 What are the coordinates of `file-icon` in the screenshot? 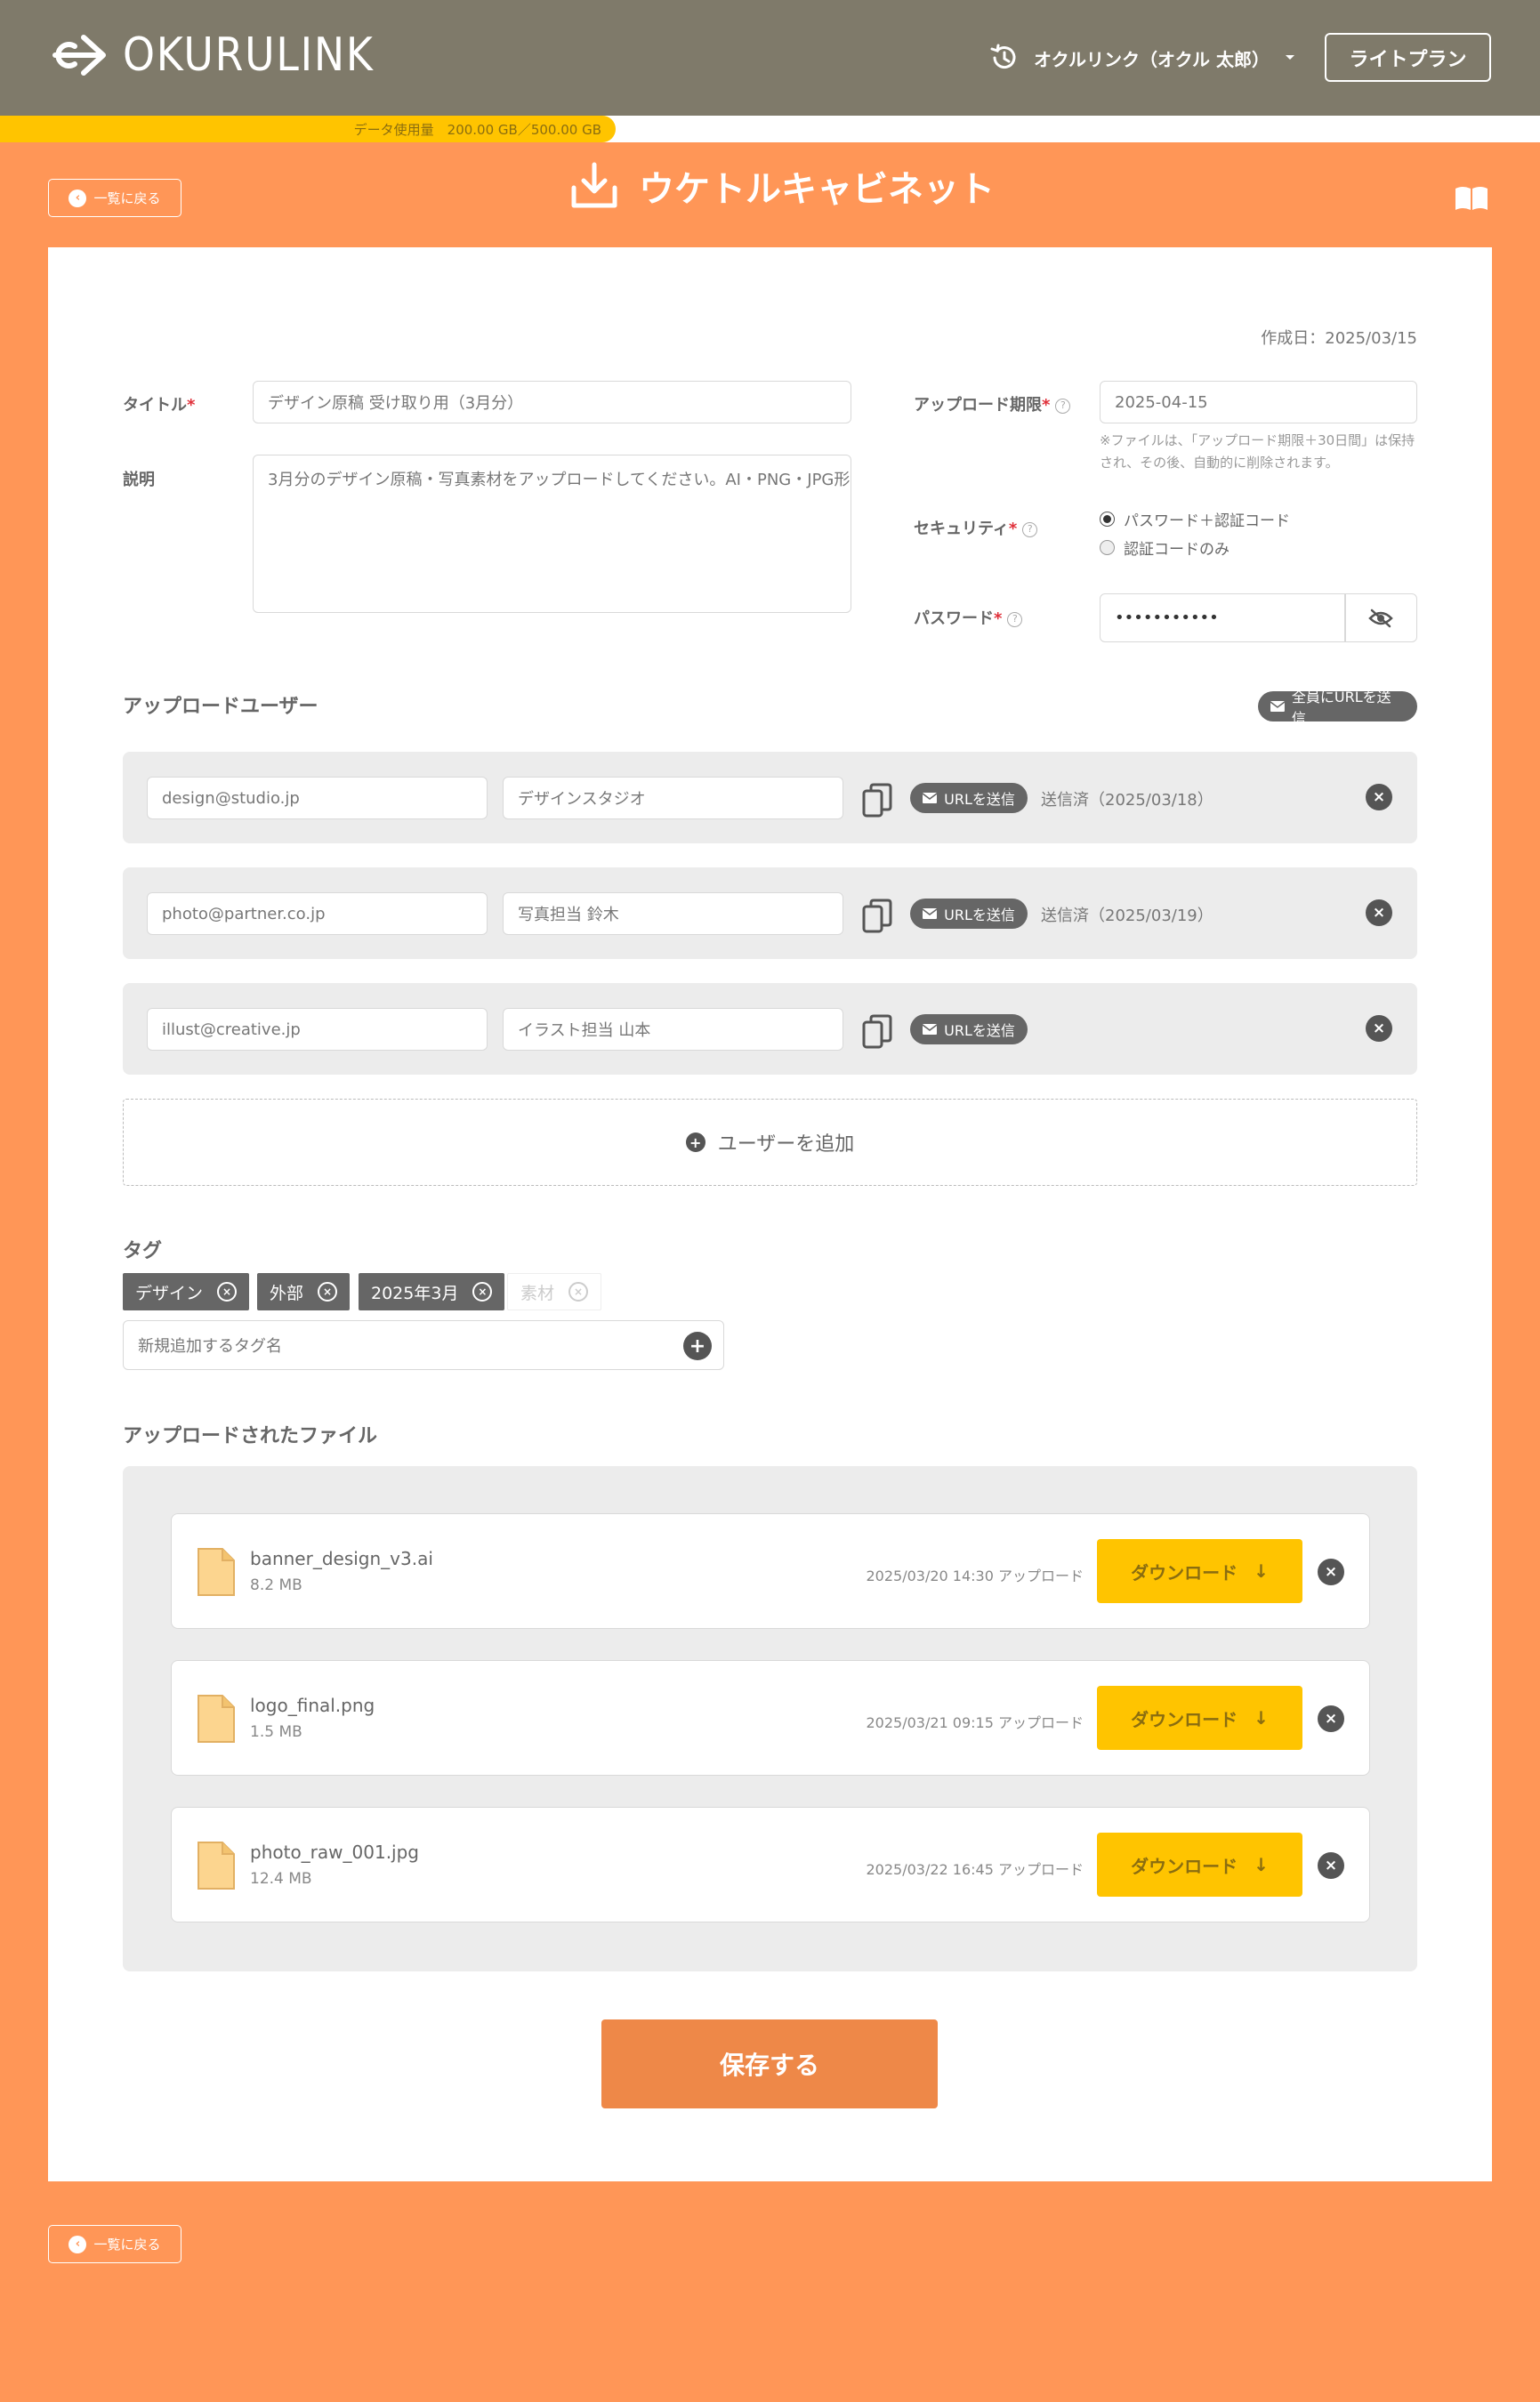 It's located at (216, 1719).